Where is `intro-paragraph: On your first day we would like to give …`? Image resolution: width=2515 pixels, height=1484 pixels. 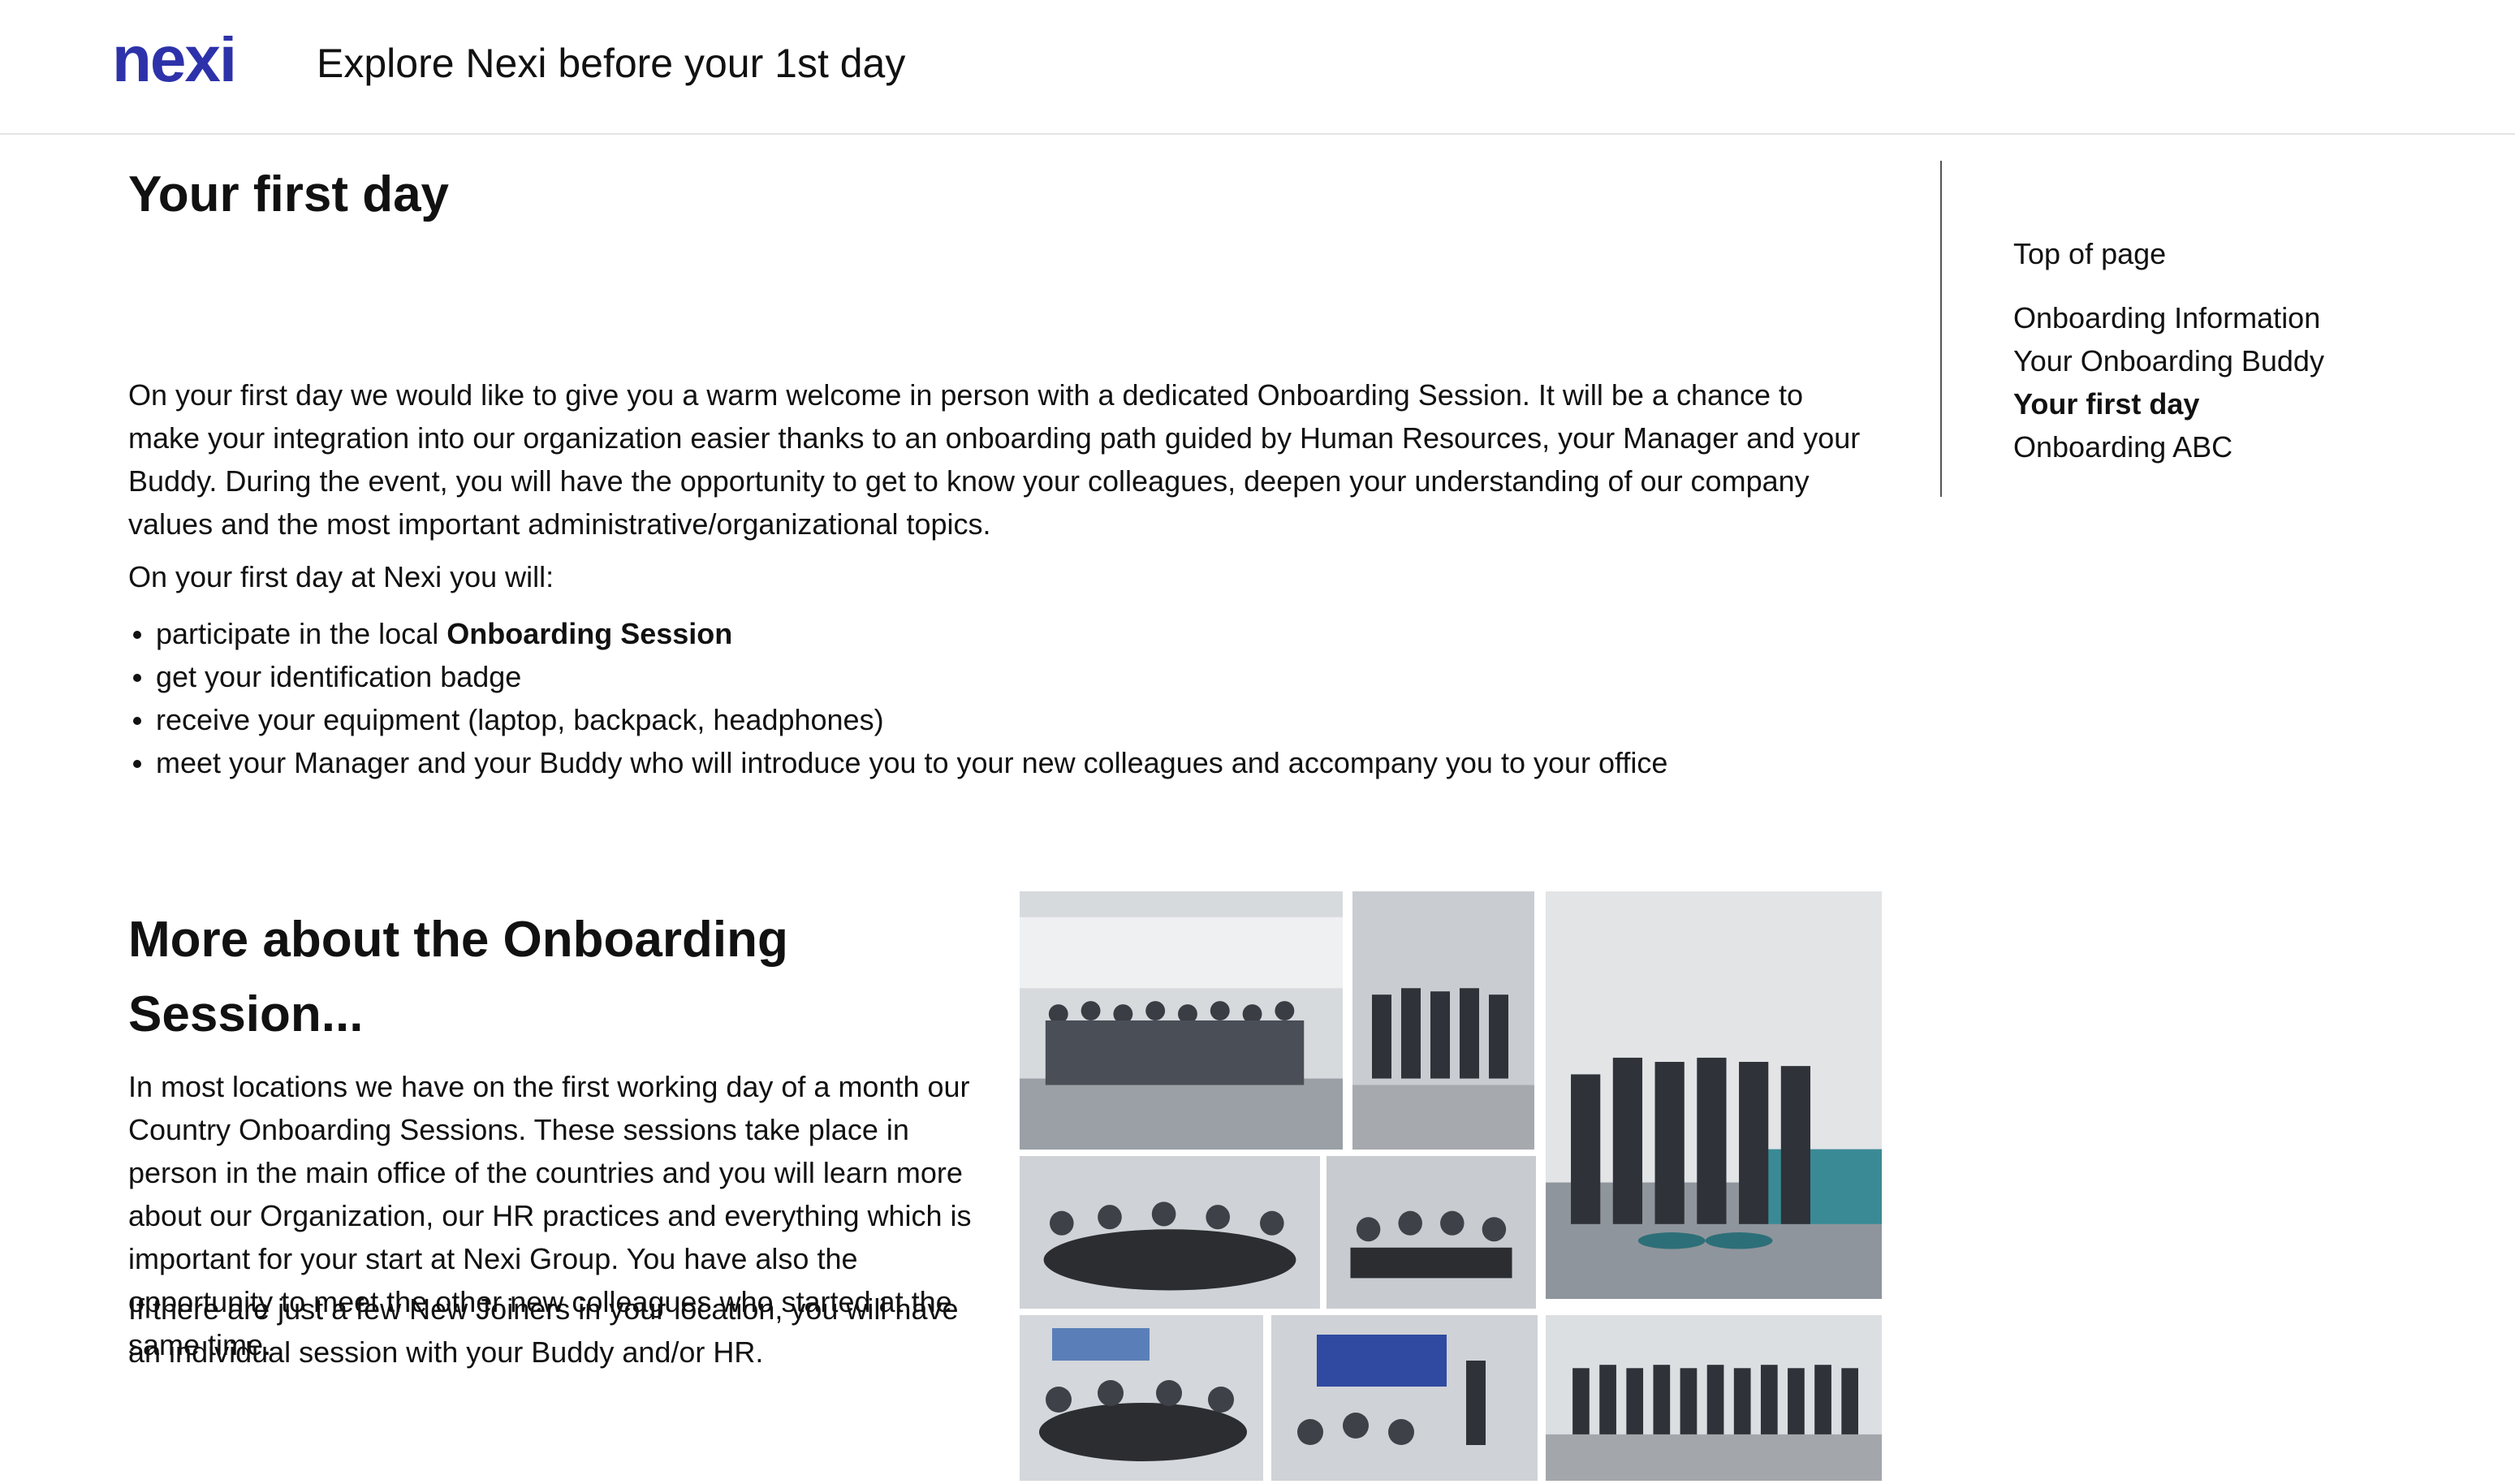
intro-paragraph: On your first day we would like to give … is located at coordinates (994, 459).